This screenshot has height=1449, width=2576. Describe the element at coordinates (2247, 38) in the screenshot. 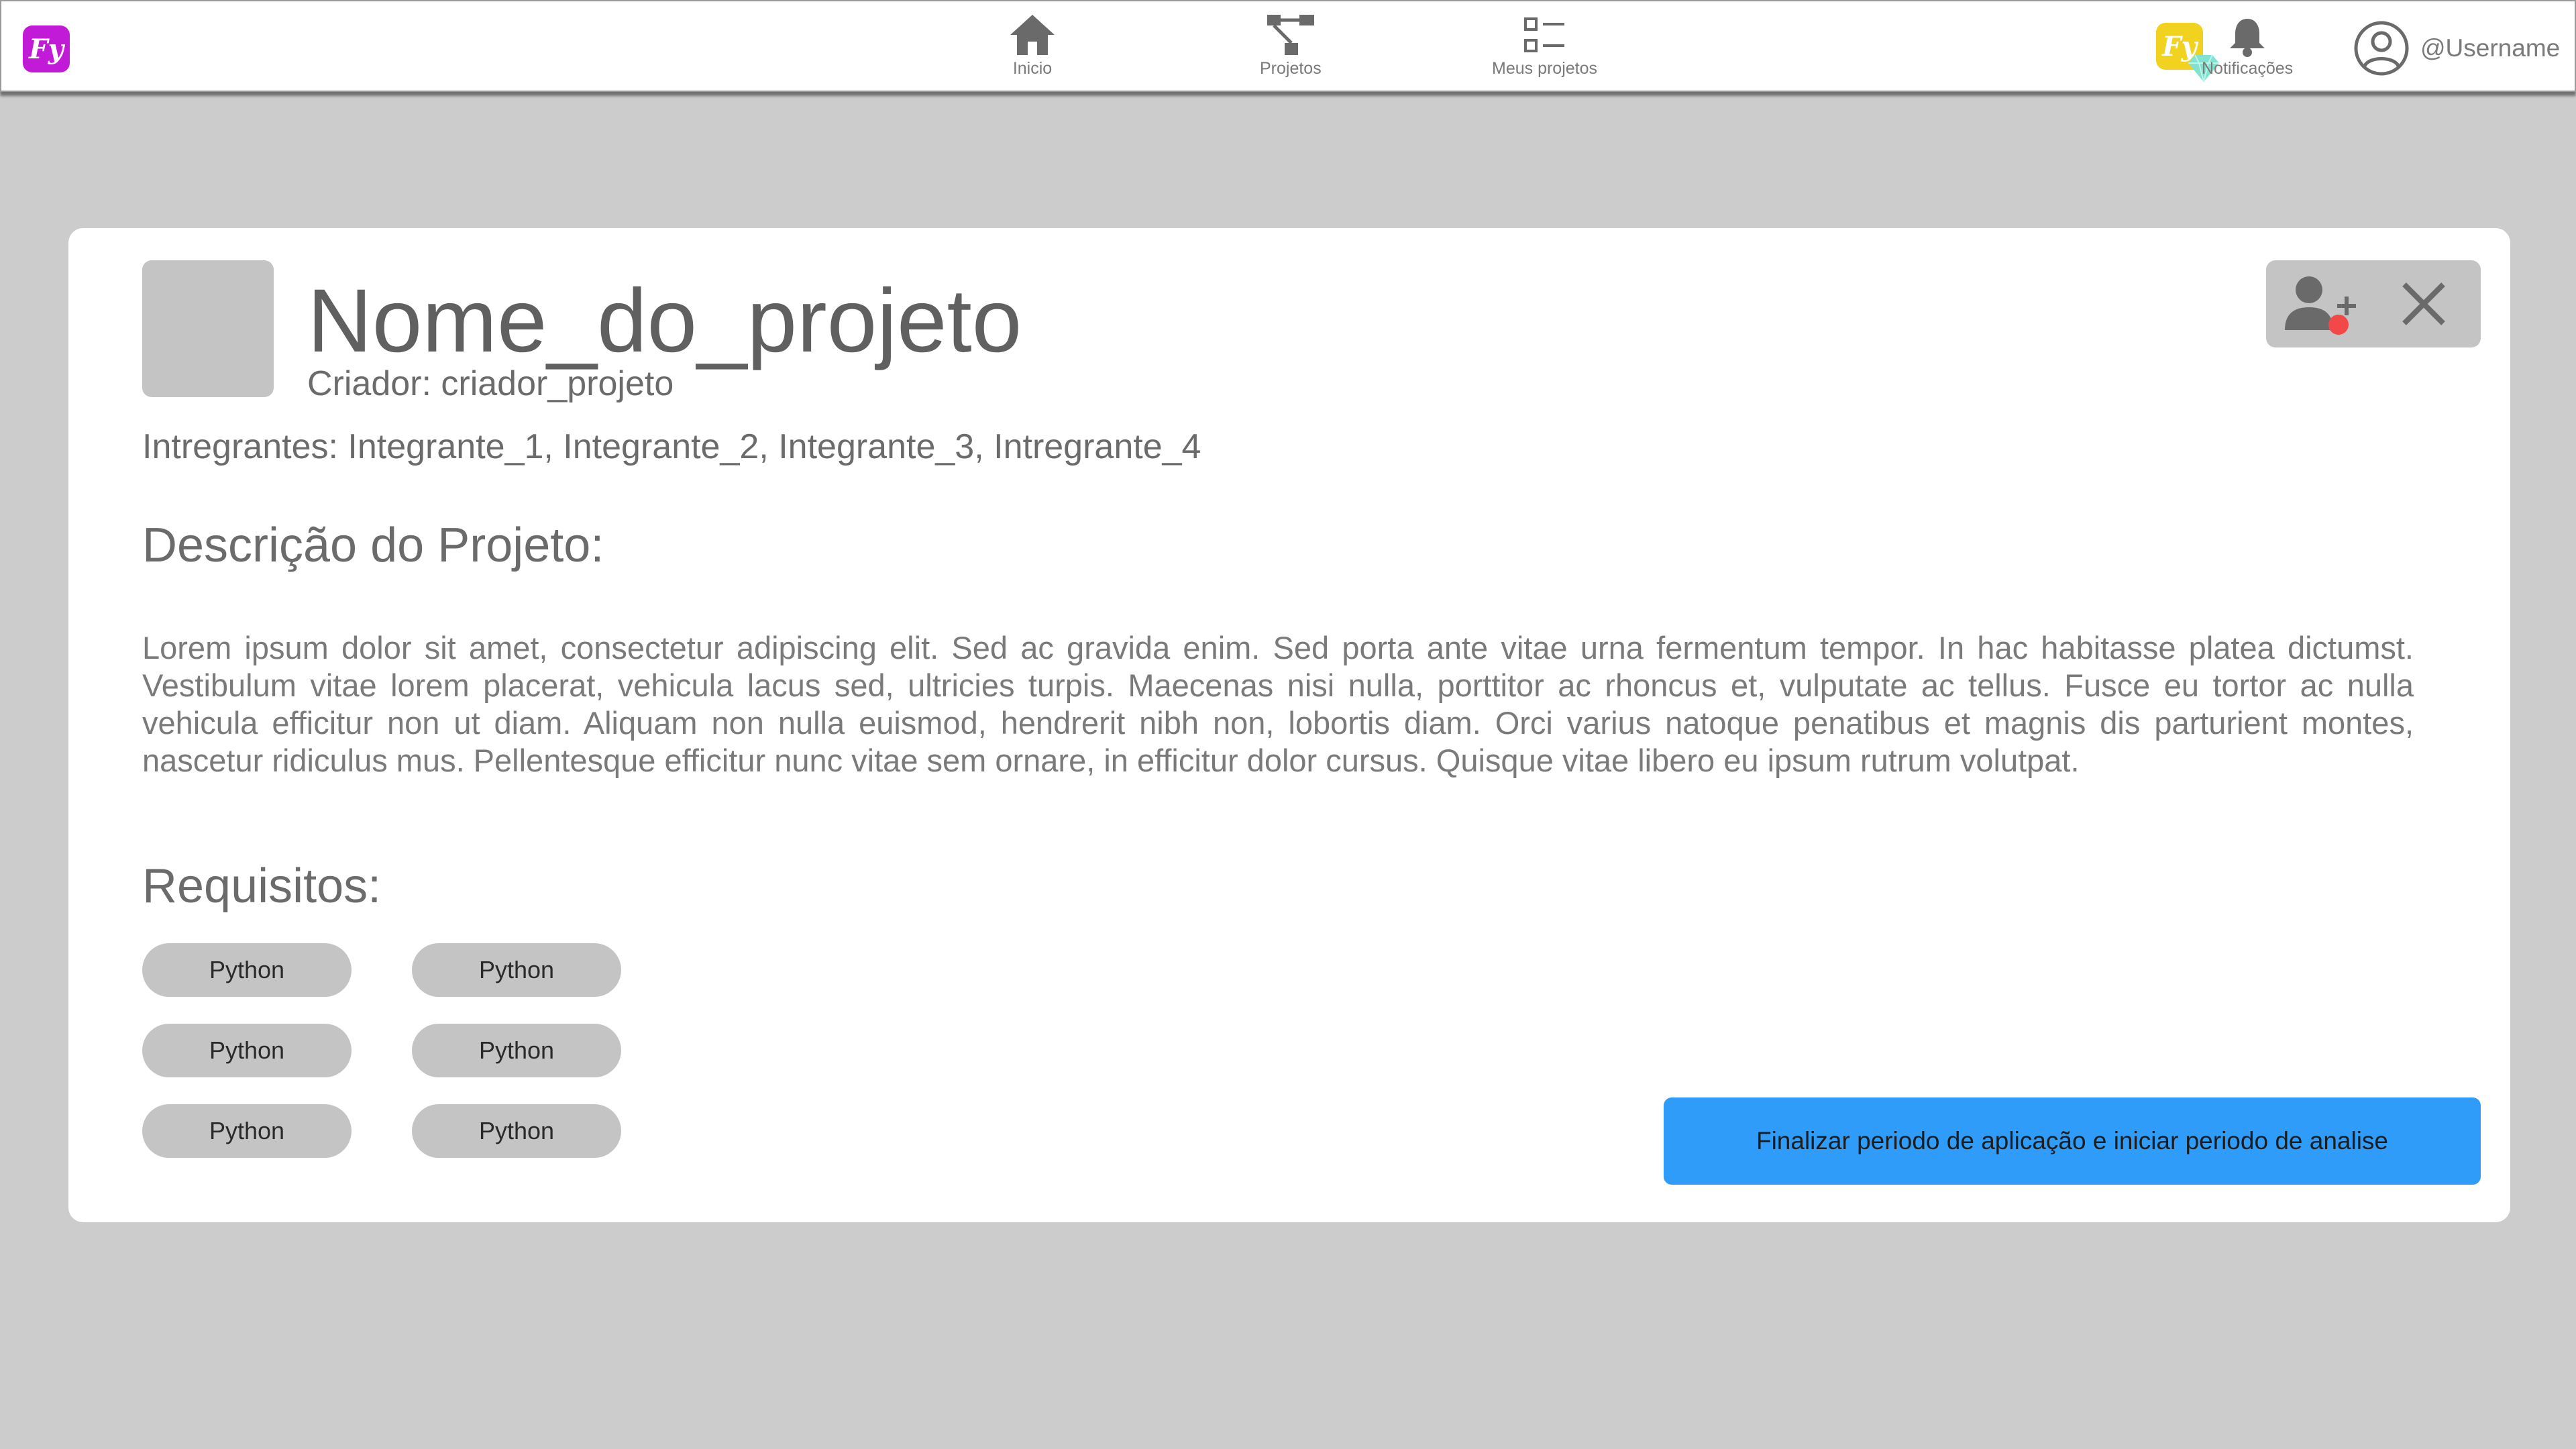

I see `bell-icon` at that location.